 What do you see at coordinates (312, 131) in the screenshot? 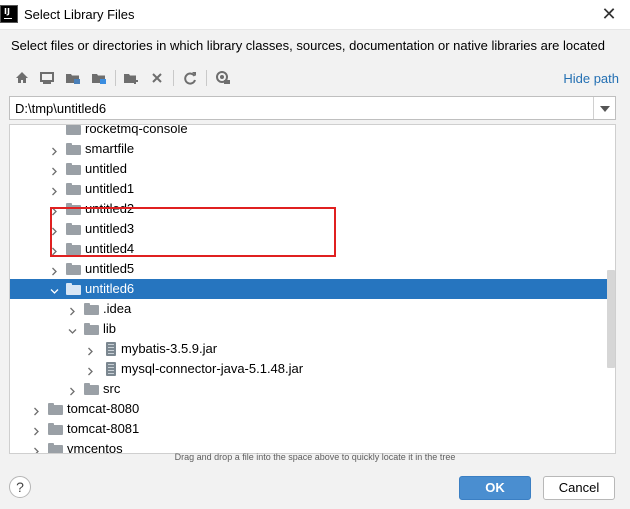
I see `tree-row-folder: rocketmq-console` at bounding box center [312, 131].